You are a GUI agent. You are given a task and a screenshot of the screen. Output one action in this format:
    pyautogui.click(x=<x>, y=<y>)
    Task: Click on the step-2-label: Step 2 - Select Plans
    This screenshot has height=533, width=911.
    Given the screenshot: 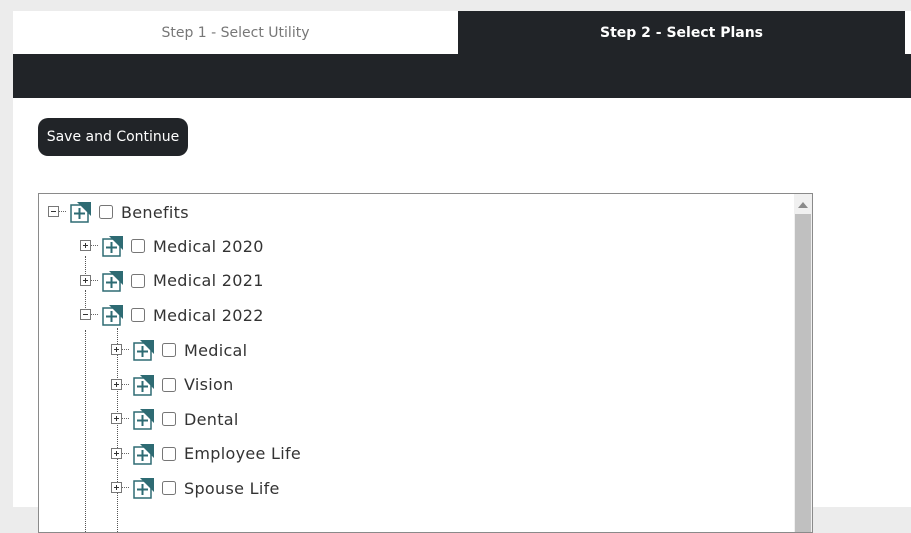 What is the action you would take?
    pyautogui.click(x=681, y=32)
    